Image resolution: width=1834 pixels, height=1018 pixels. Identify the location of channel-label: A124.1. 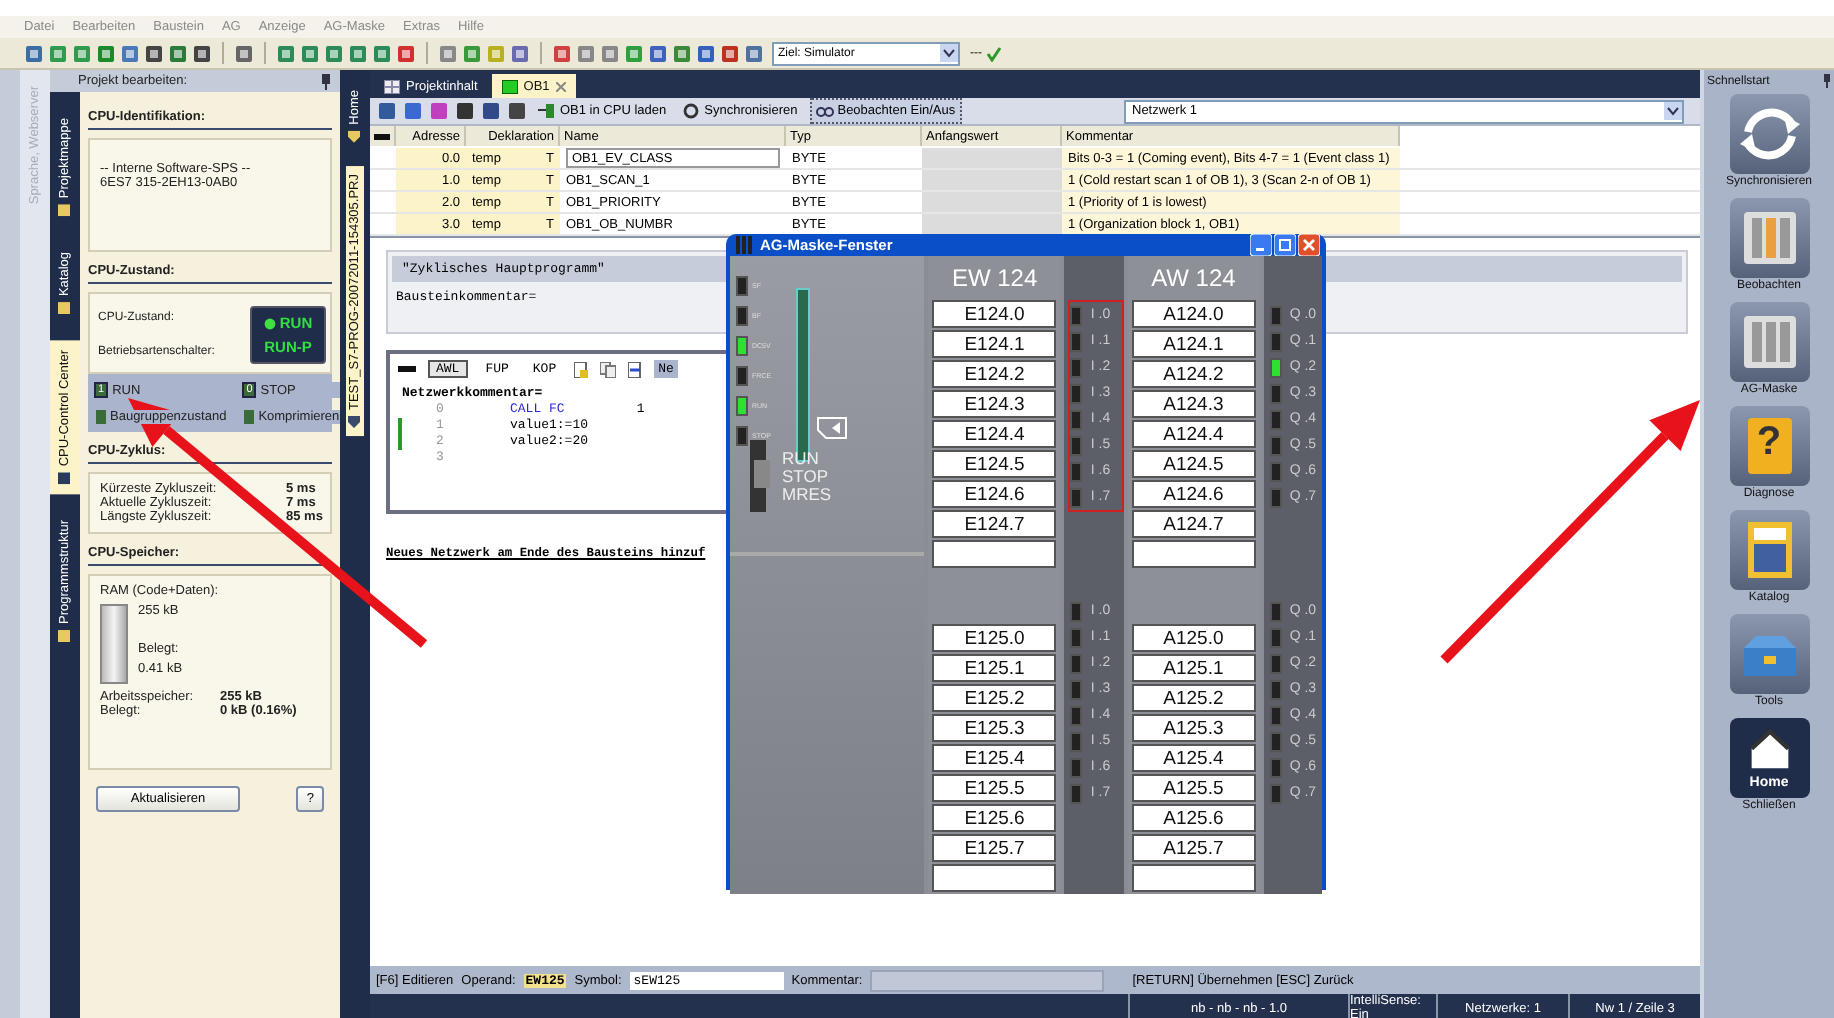
(1193, 344).